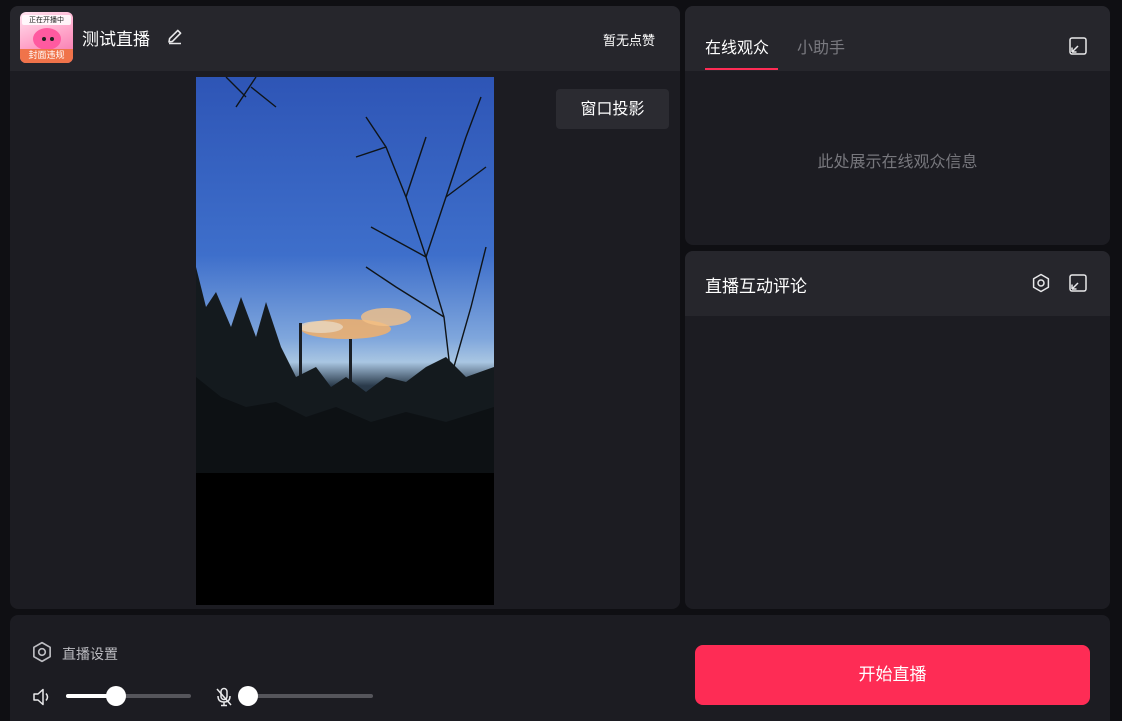  I want to click on edit-icon, so click(175, 36).